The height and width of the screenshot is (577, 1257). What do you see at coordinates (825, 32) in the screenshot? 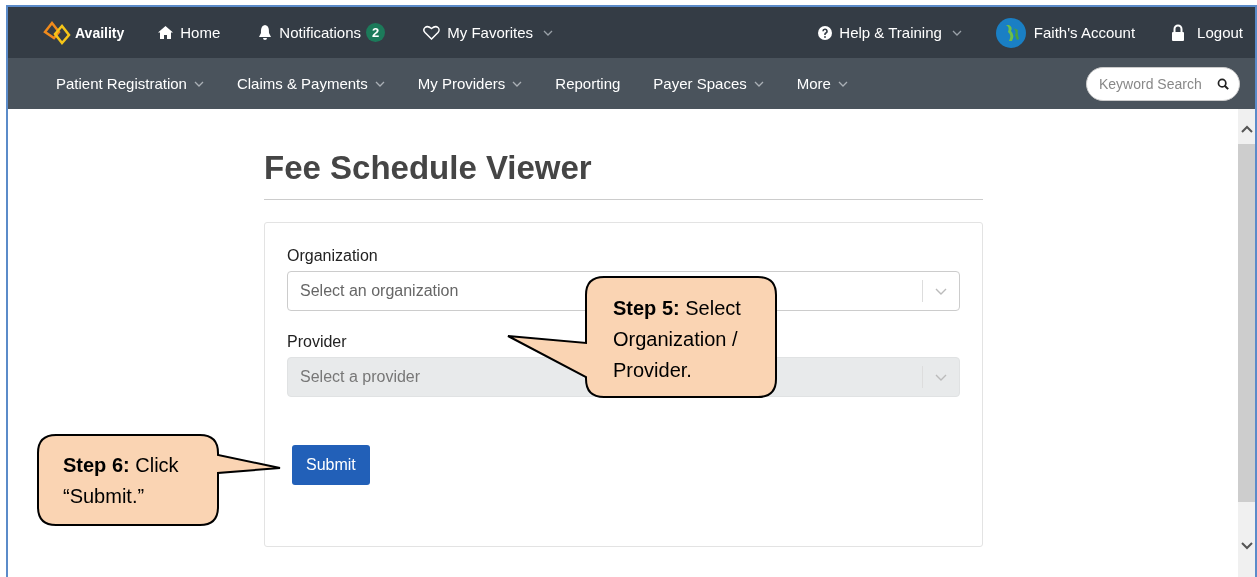
I see `help-icon` at bounding box center [825, 32].